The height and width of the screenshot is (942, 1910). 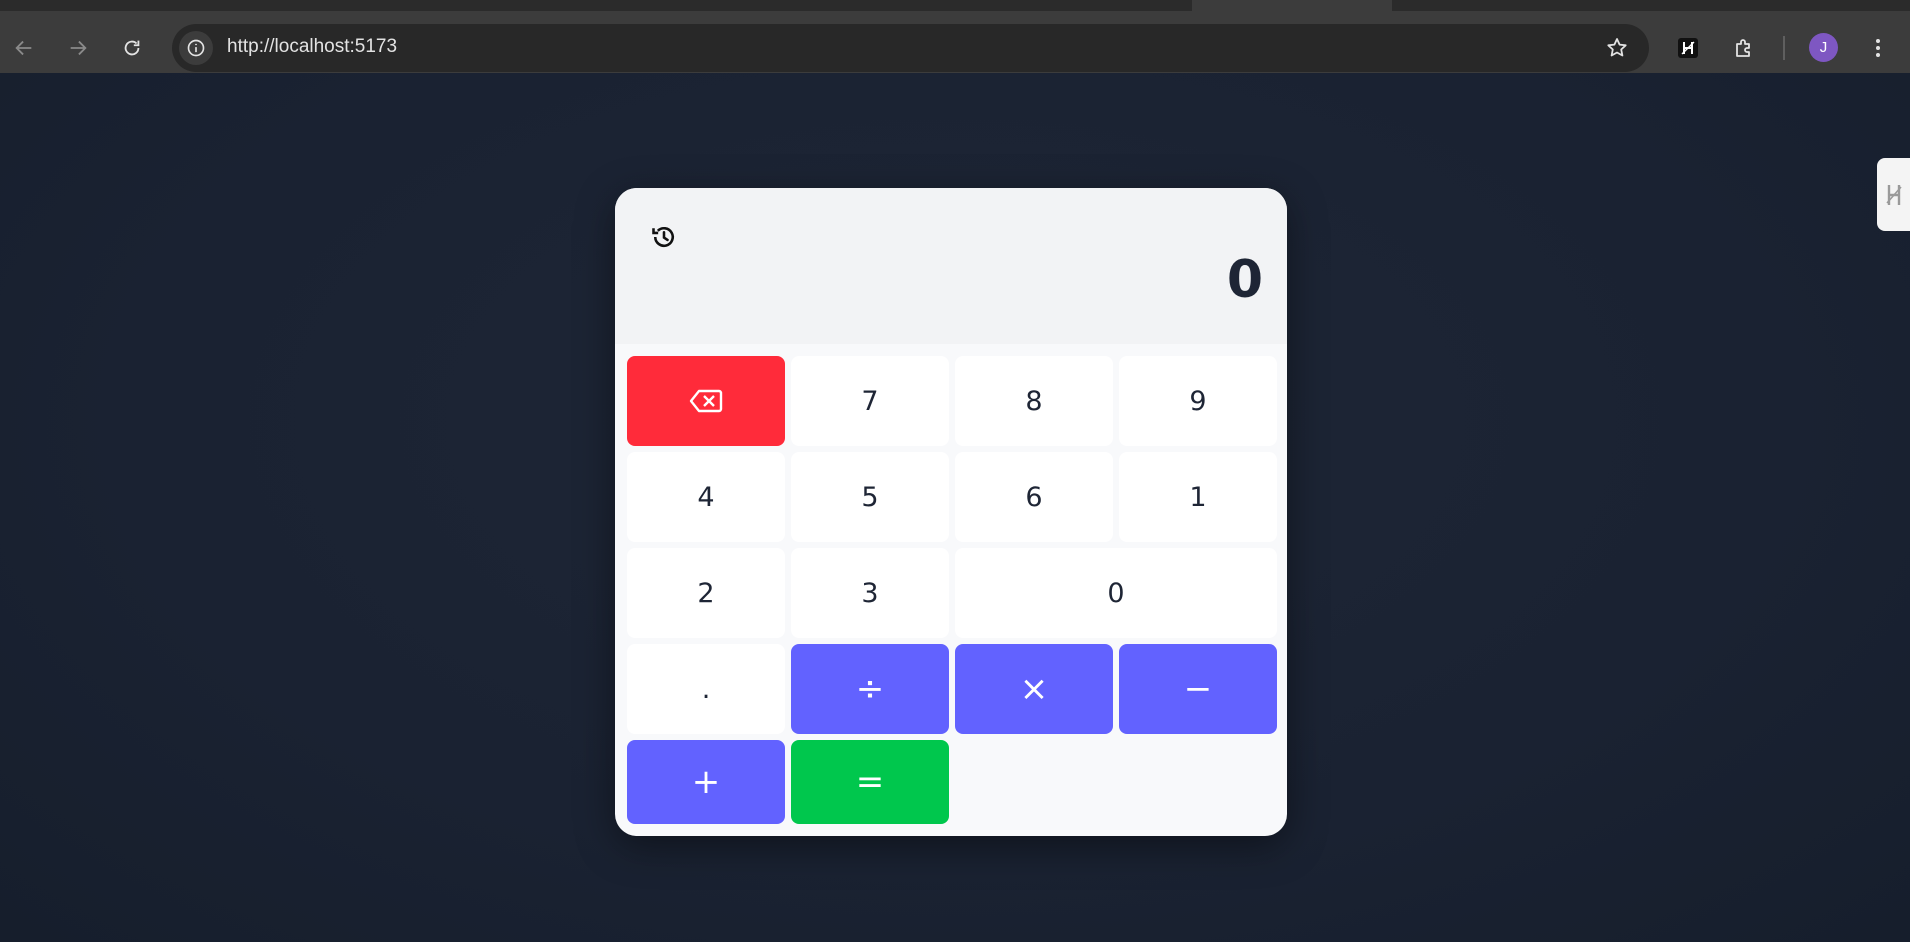 I want to click on forward-button, so click(x=78, y=48).